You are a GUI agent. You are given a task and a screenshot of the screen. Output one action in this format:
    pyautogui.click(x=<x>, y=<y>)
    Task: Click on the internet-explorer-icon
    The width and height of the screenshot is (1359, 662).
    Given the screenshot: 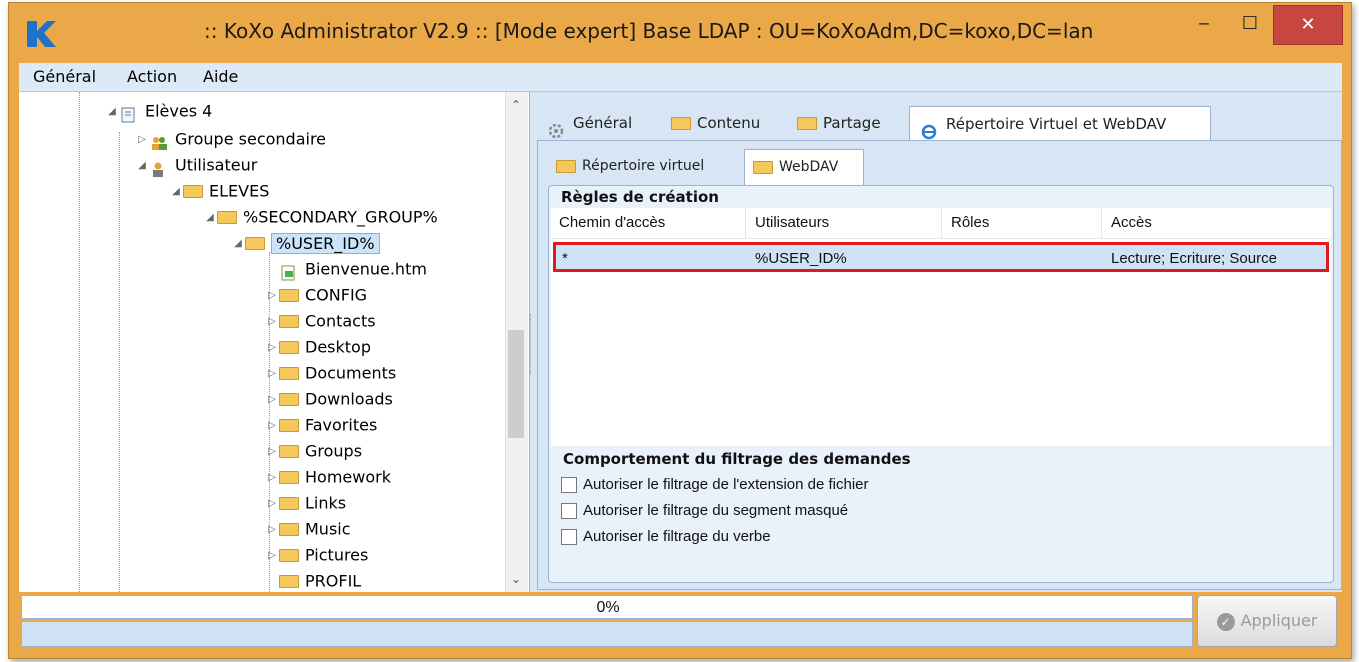 What is the action you would take?
    pyautogui.click(x=930, y=128)
    